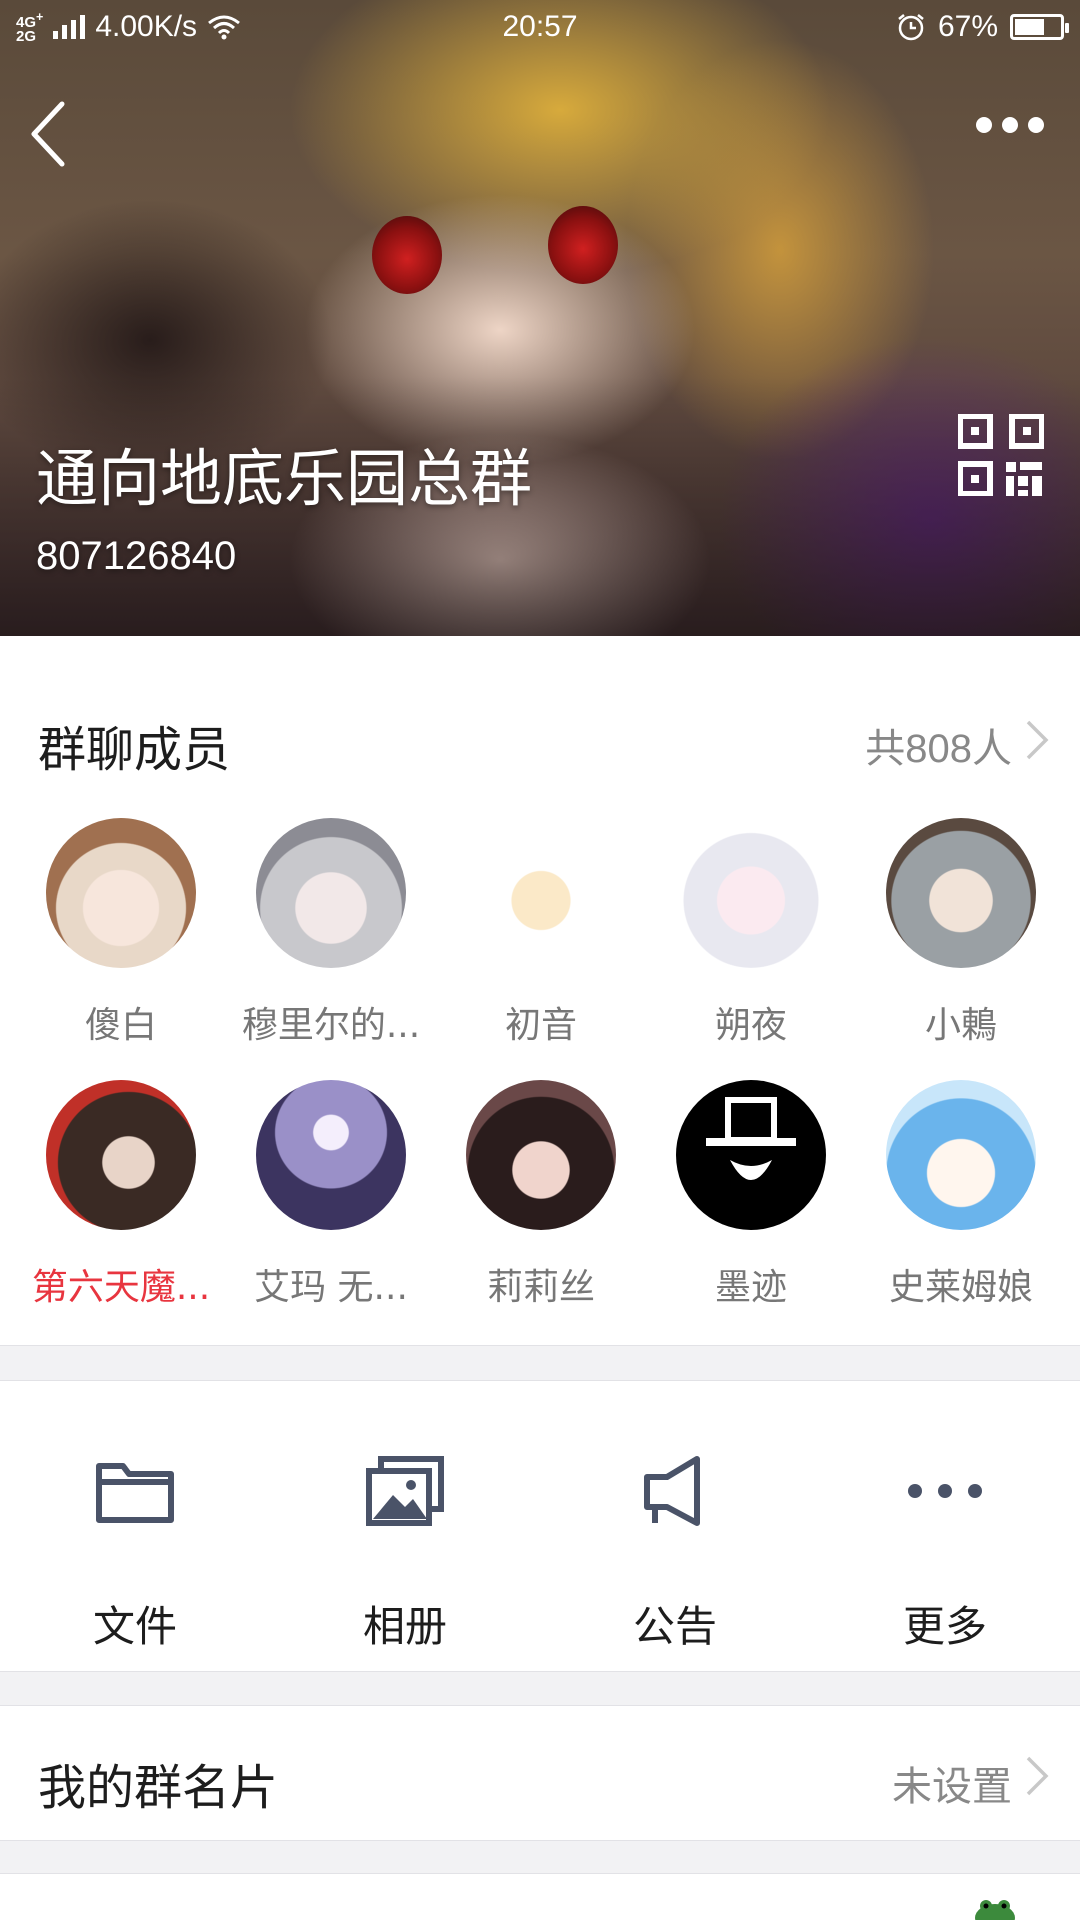  I want to click on member-item: 史莱姆娘, so click(961, 1195).